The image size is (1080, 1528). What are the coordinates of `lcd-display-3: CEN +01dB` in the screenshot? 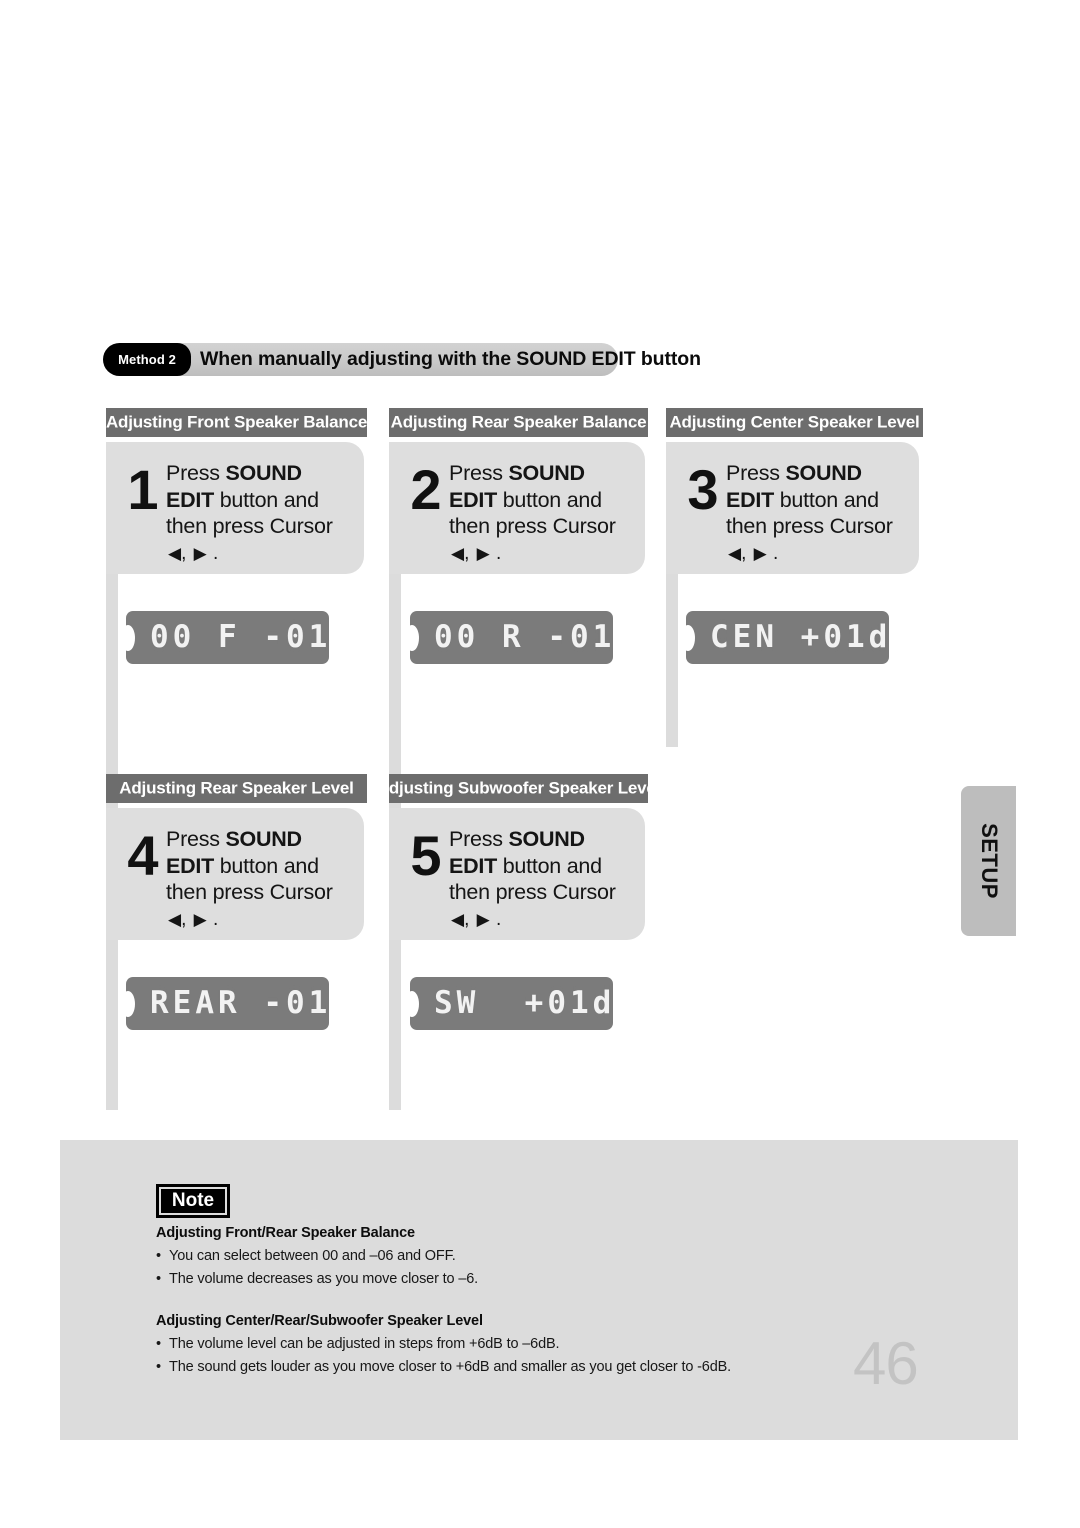 It's located at (787, 637).